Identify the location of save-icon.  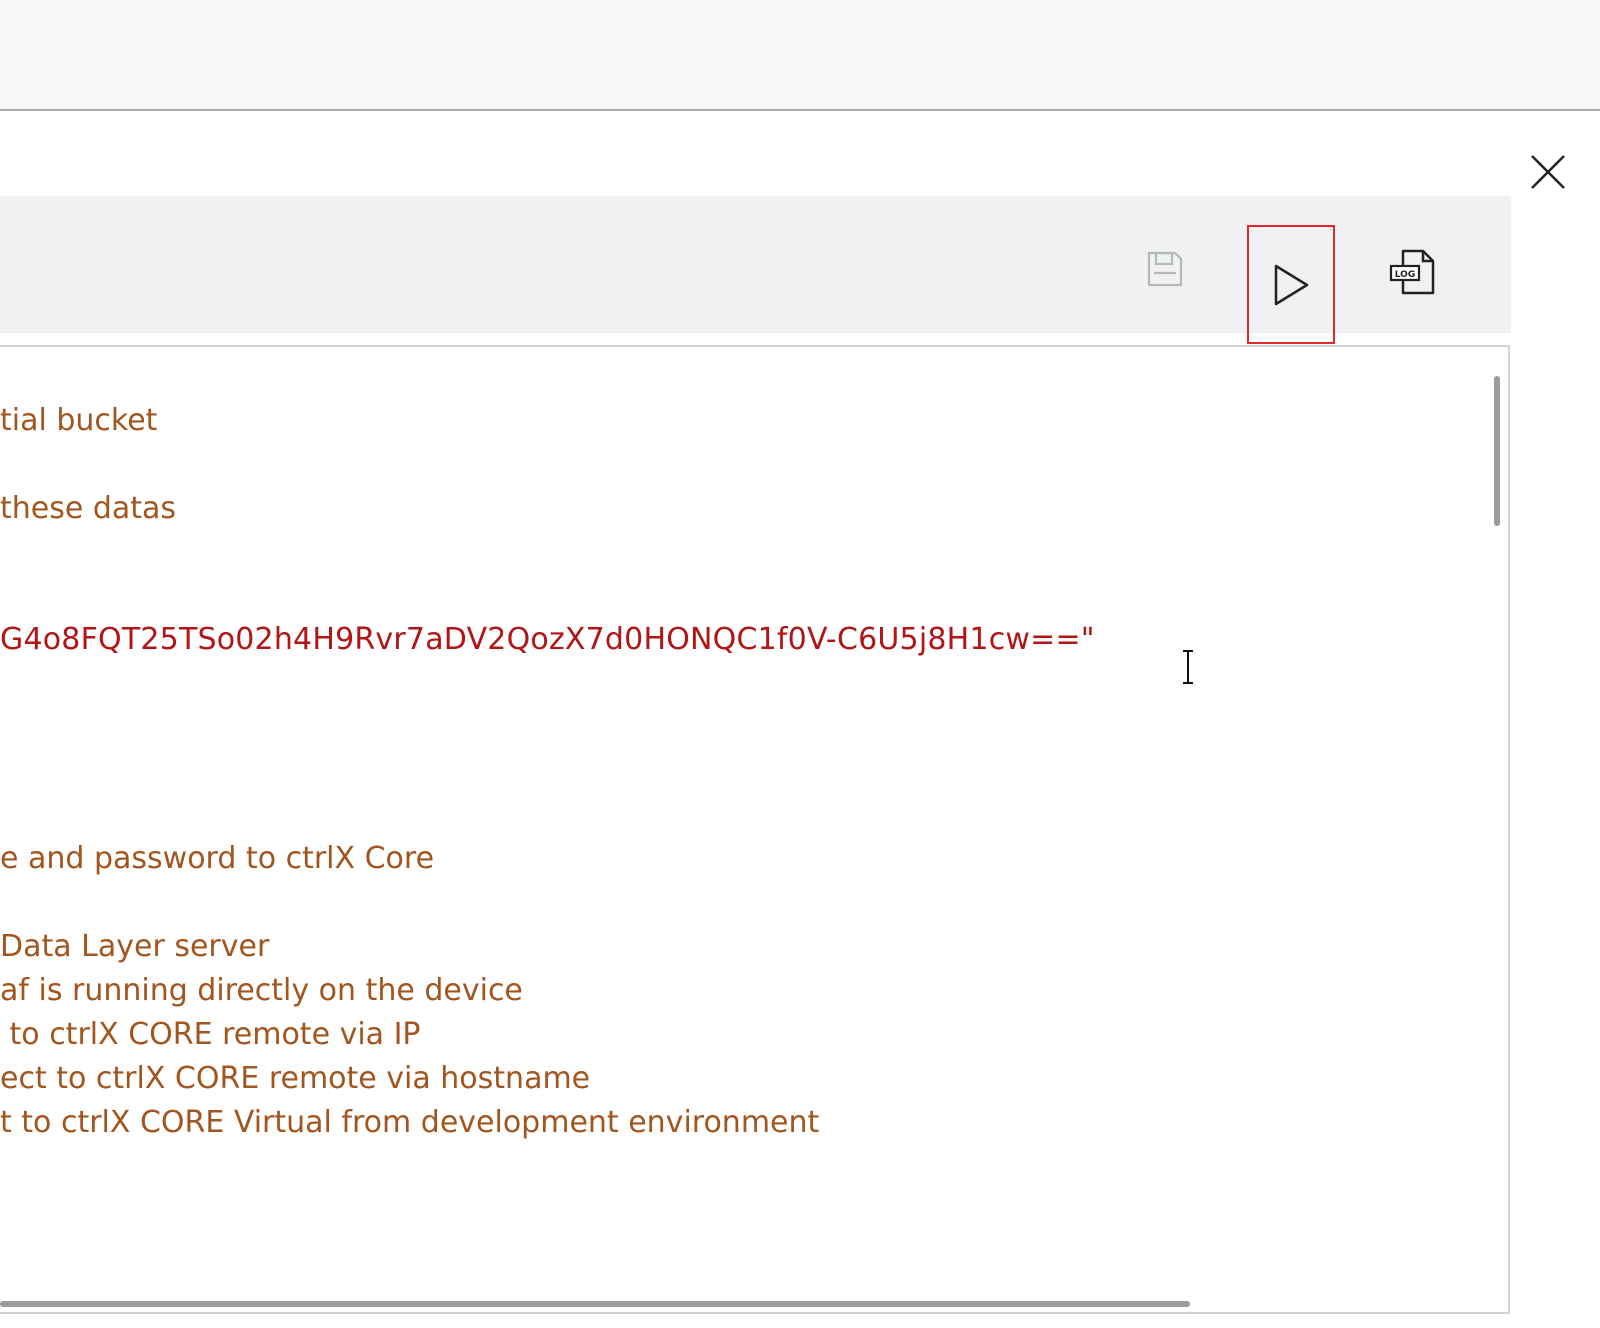
(1165, 269).